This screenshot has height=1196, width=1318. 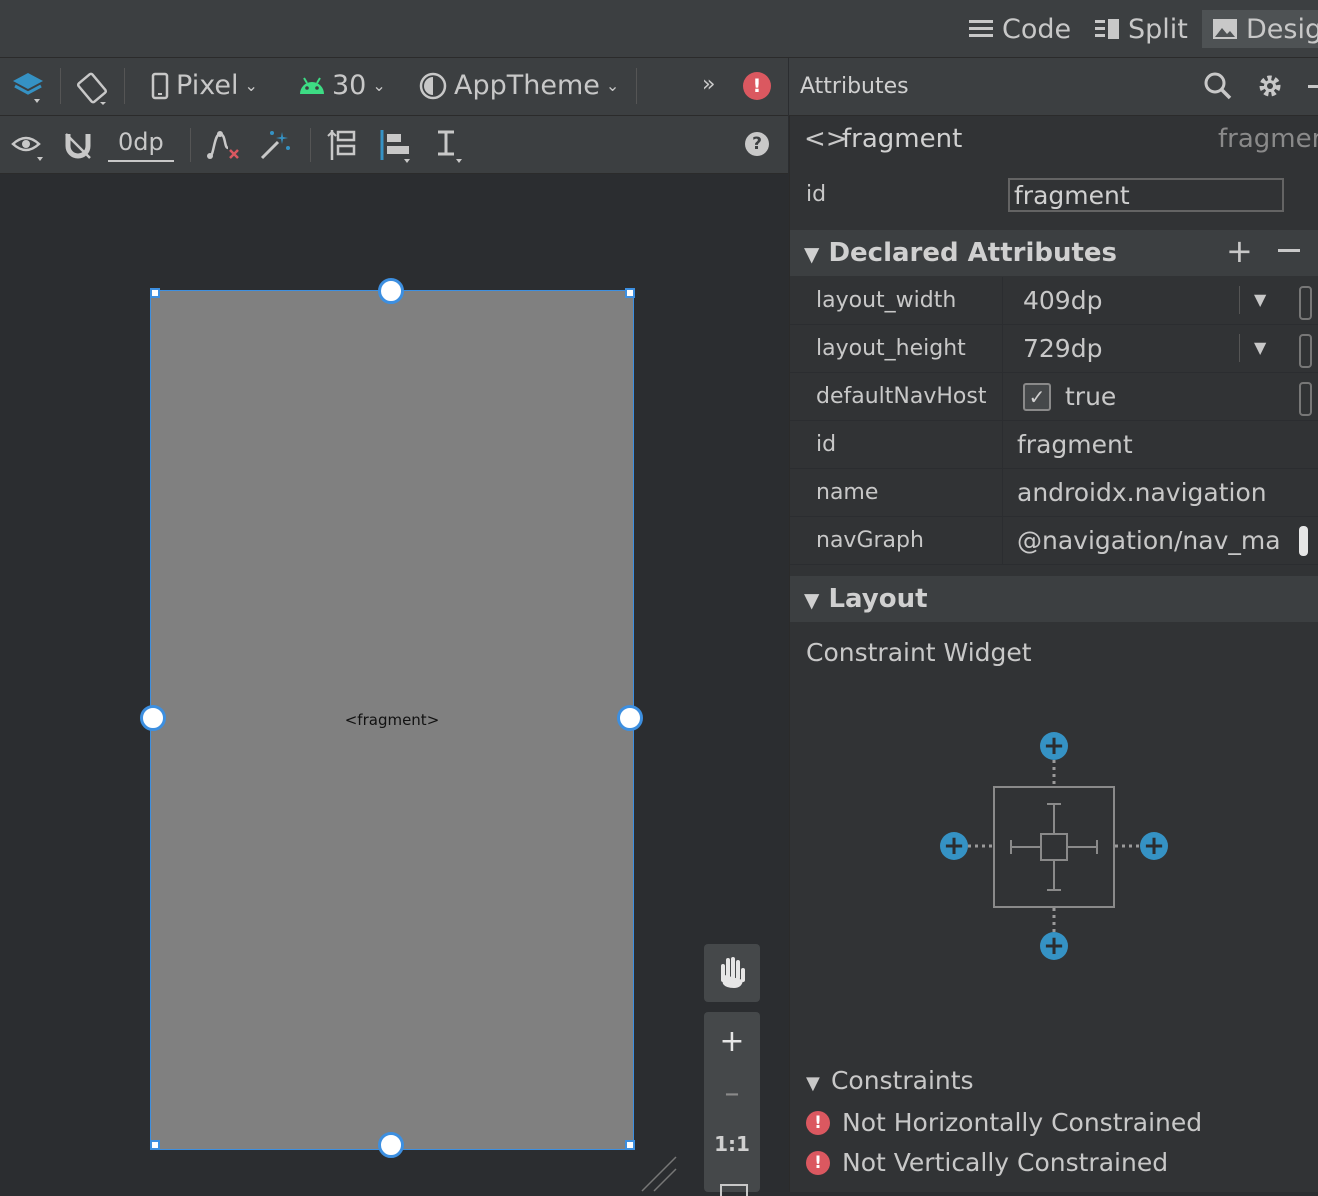 I want to click on zoom-reset-button: 1:1, so click(x=732, y=1144).